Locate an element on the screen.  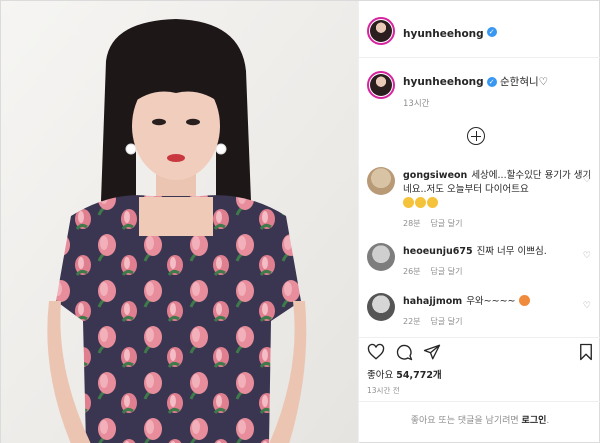
comment-username: heoeunju675 is located at coordinates (438, 251).